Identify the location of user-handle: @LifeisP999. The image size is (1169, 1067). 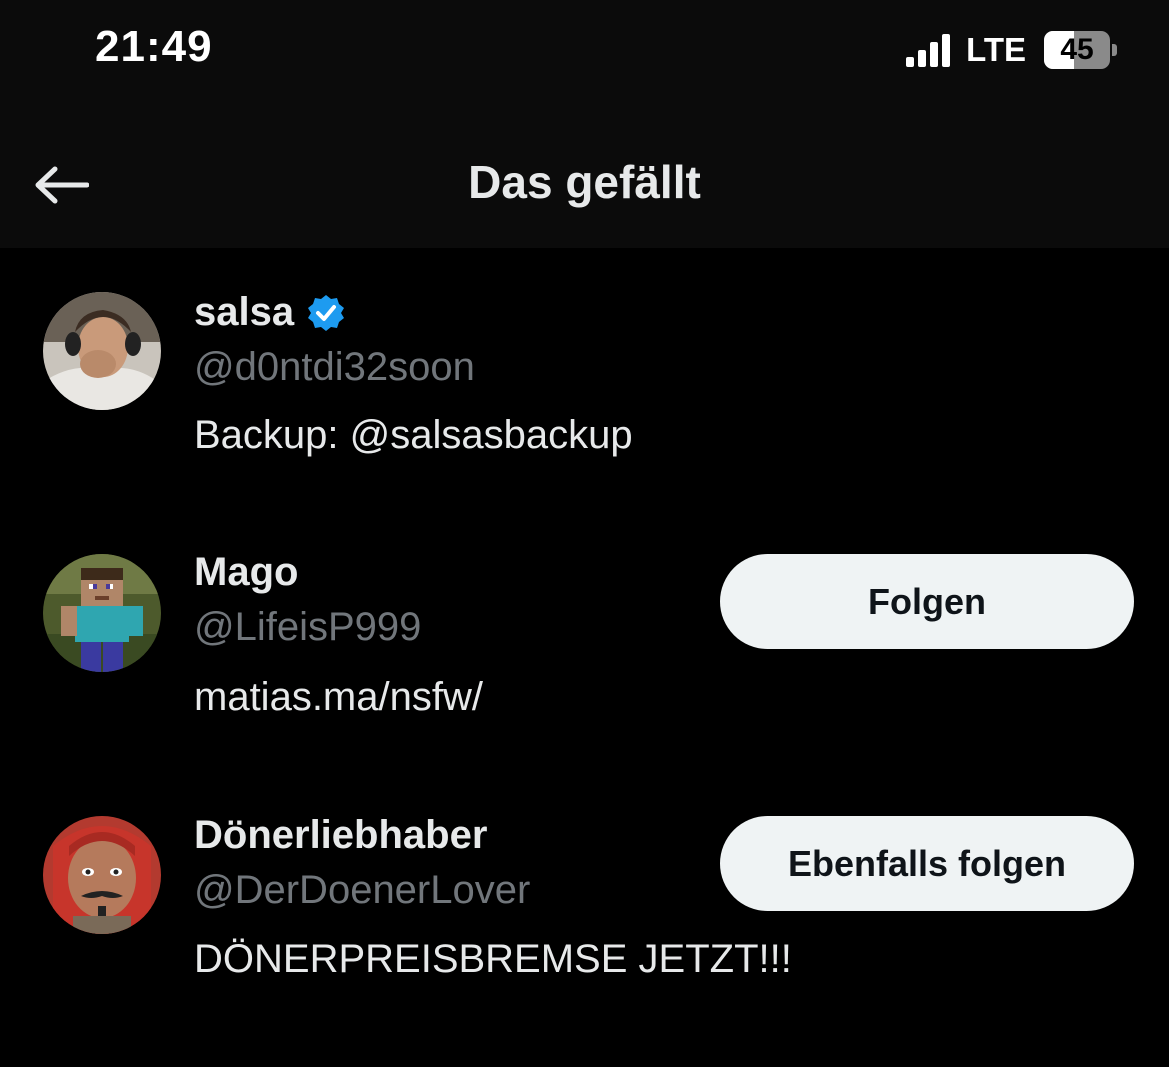
(308, 627).